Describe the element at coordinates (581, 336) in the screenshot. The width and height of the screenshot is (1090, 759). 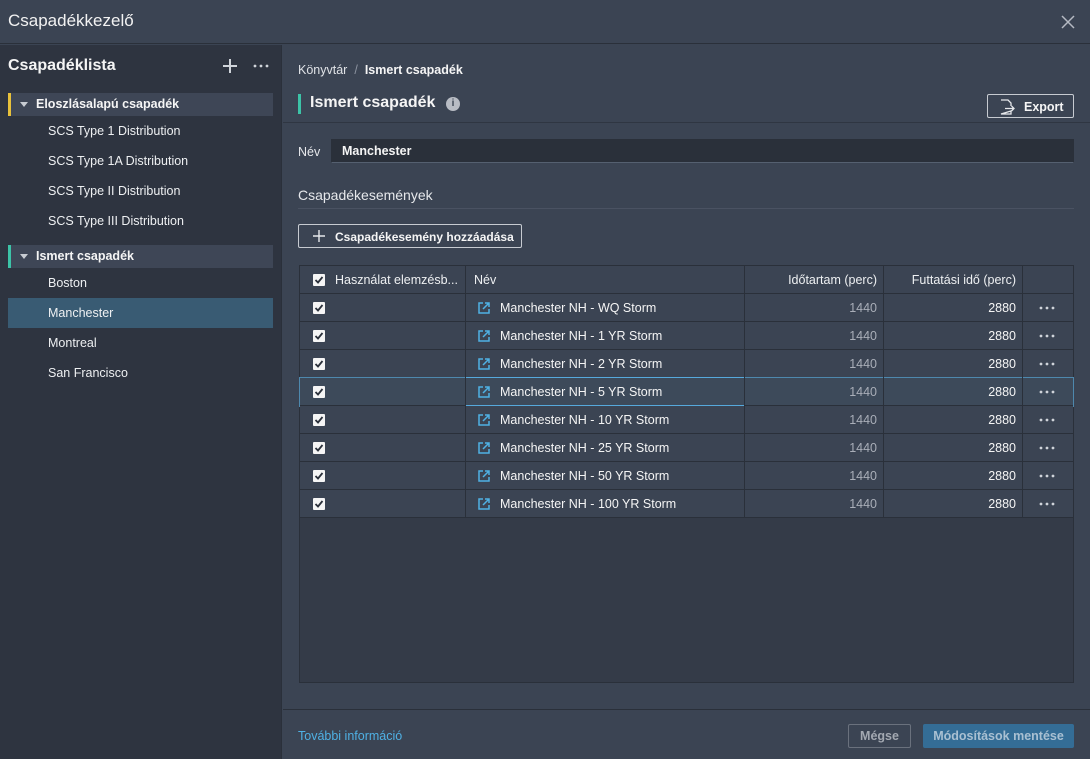
I see `event-name: Manchester NH - 1 YR Storm` at that location.